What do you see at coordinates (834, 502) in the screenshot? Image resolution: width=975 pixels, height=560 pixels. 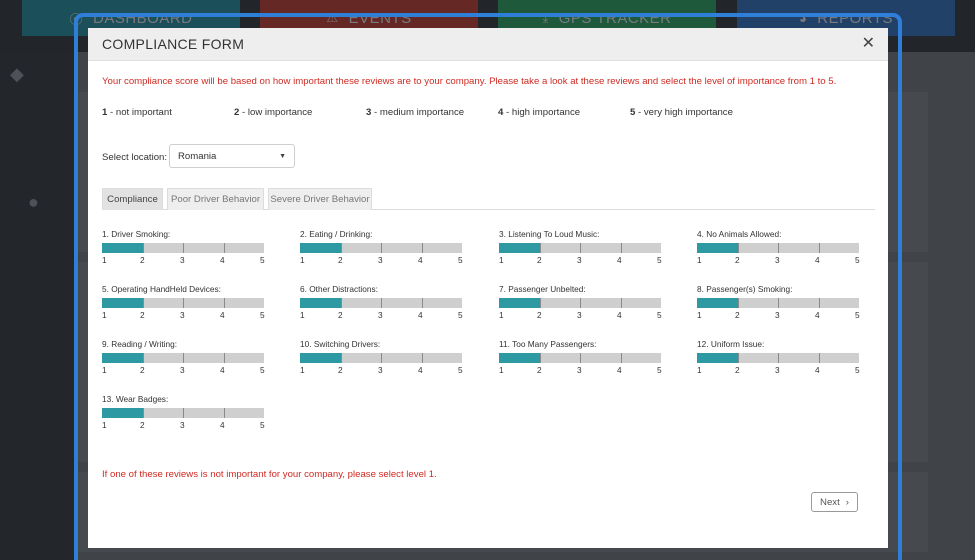 I see `next-button: Next ›` at bounding box center [834, 502].